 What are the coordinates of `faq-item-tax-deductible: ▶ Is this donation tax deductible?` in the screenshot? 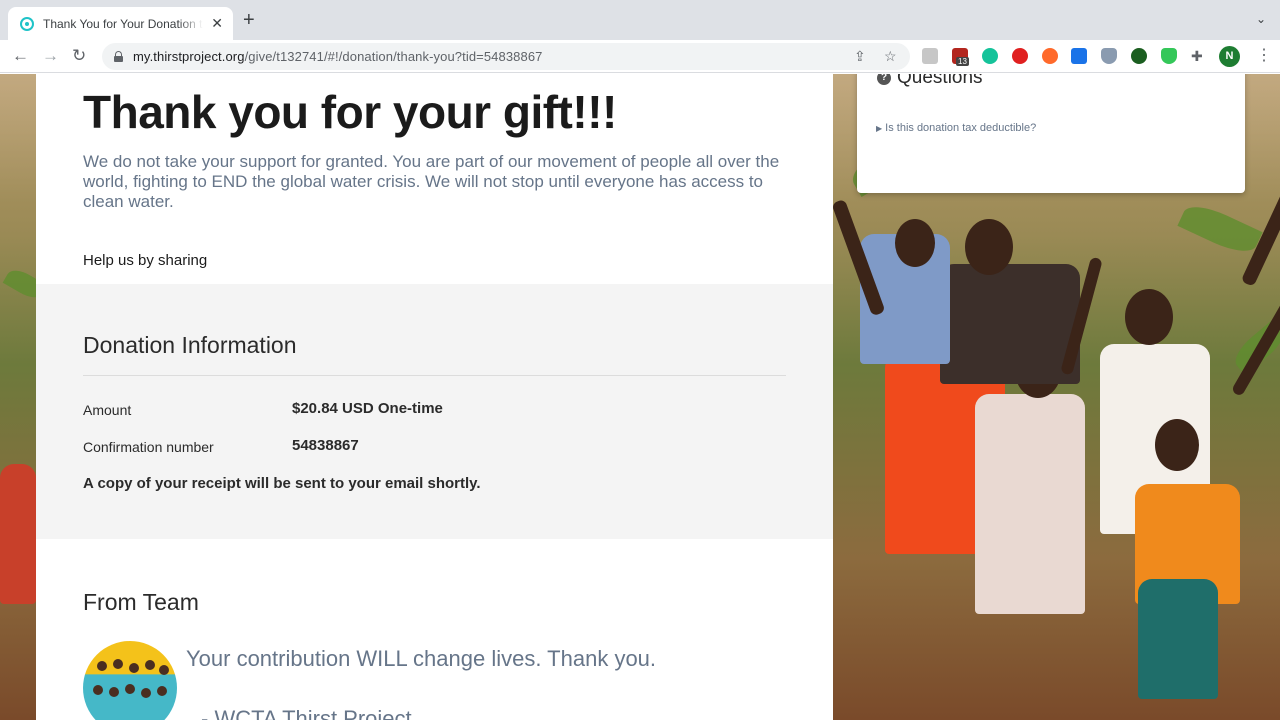 It's located at (956, 128).